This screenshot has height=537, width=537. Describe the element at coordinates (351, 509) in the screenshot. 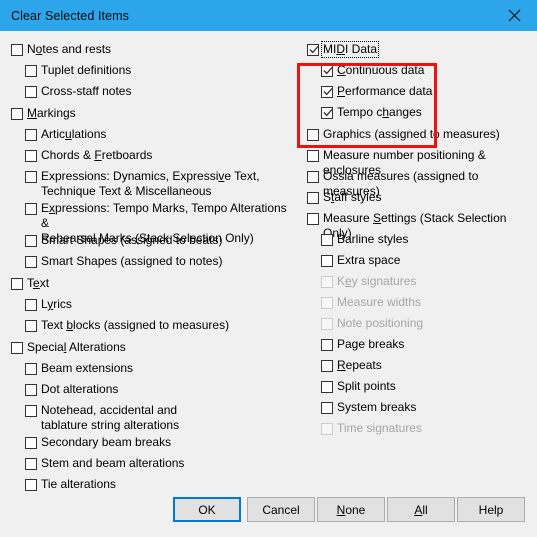

I see `none-button: None` at that location.